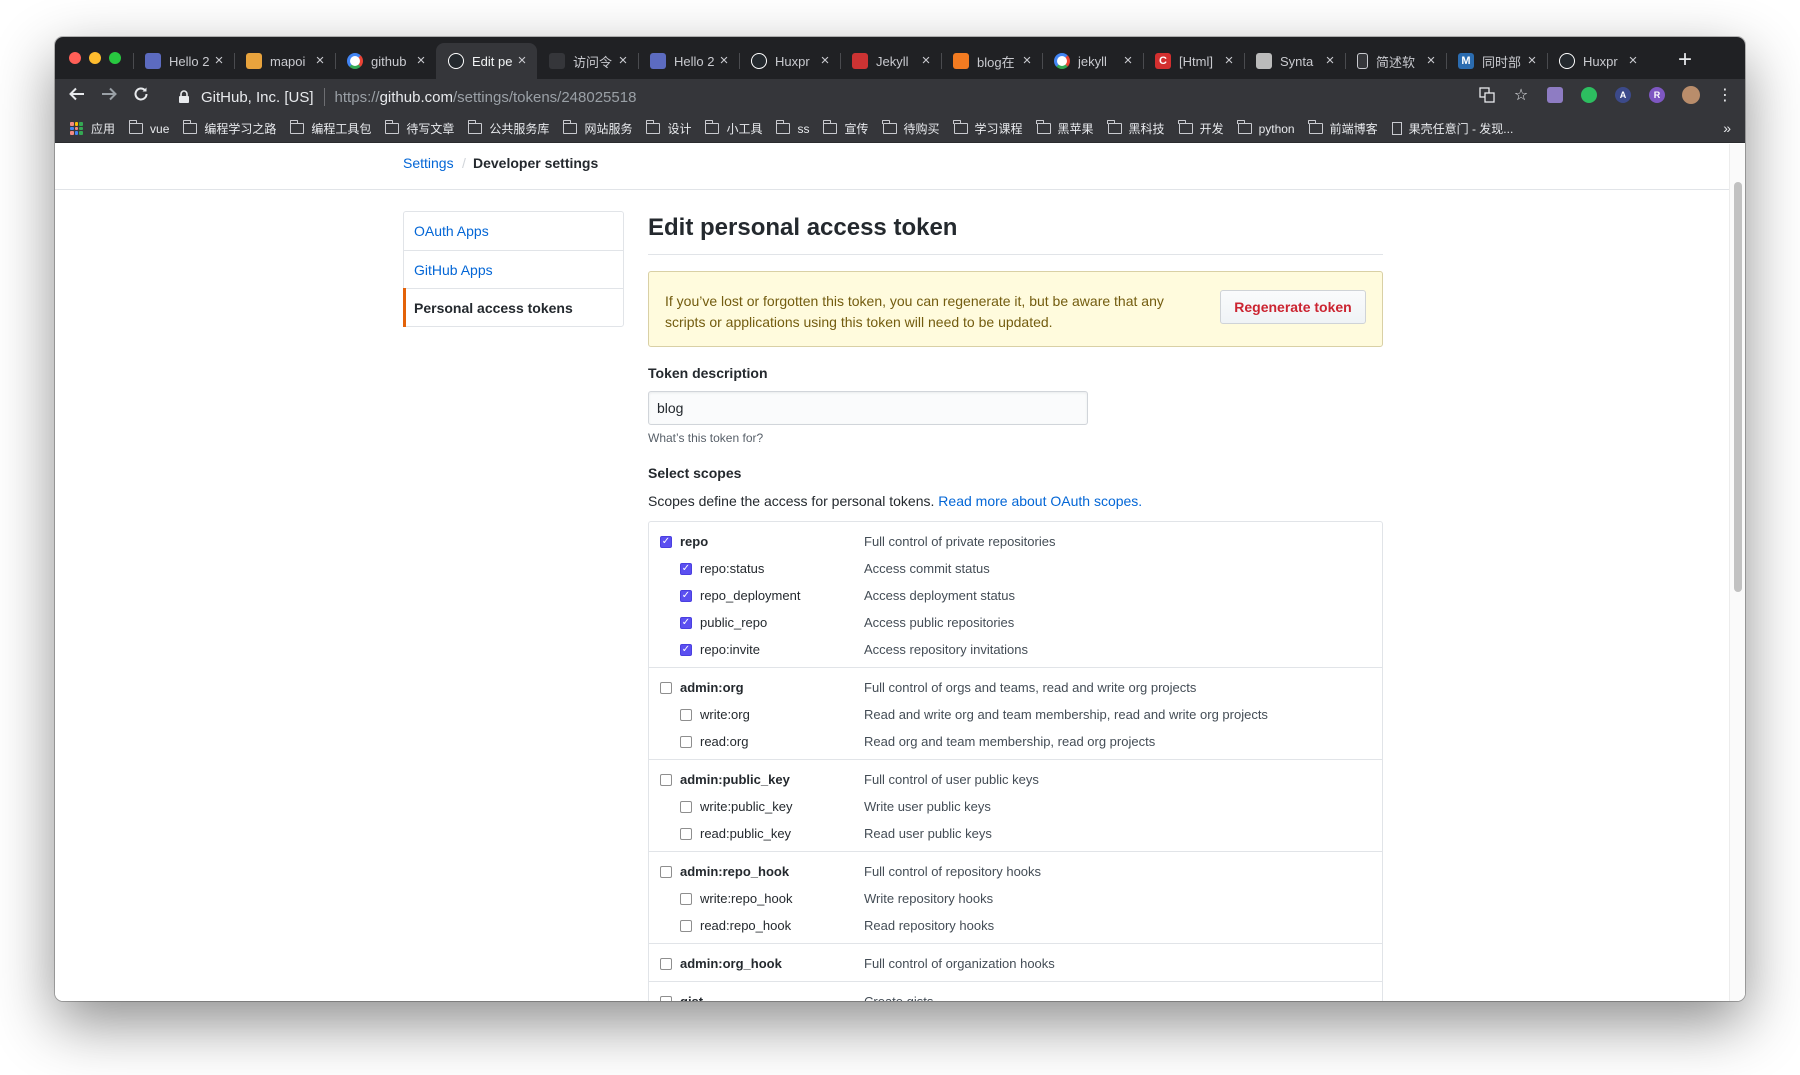 The image size is (1800, 1075). I want to click on bookmark-item: vue, so click(148, 128).